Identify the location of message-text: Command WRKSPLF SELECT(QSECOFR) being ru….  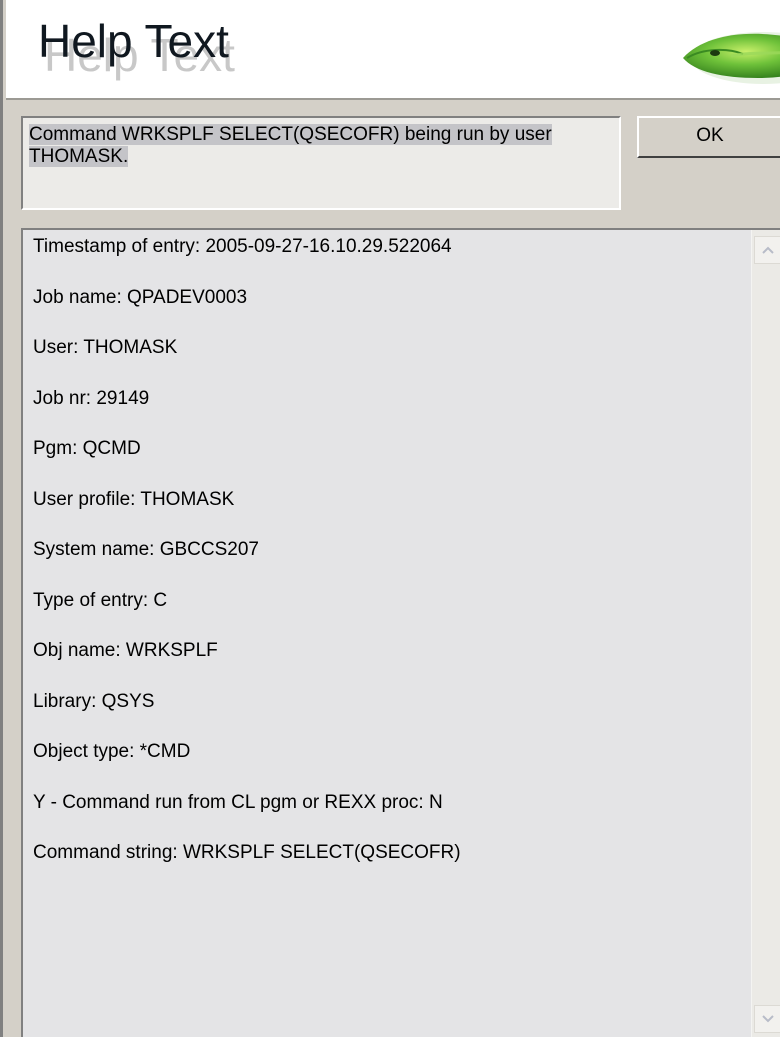
(290, 145).